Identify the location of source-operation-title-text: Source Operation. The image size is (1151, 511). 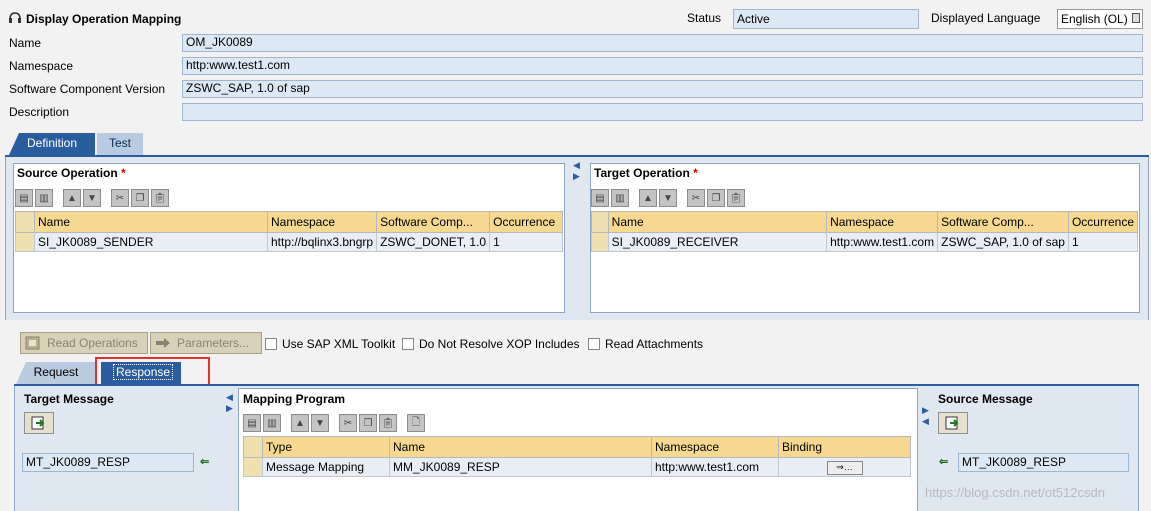
(67, 173).